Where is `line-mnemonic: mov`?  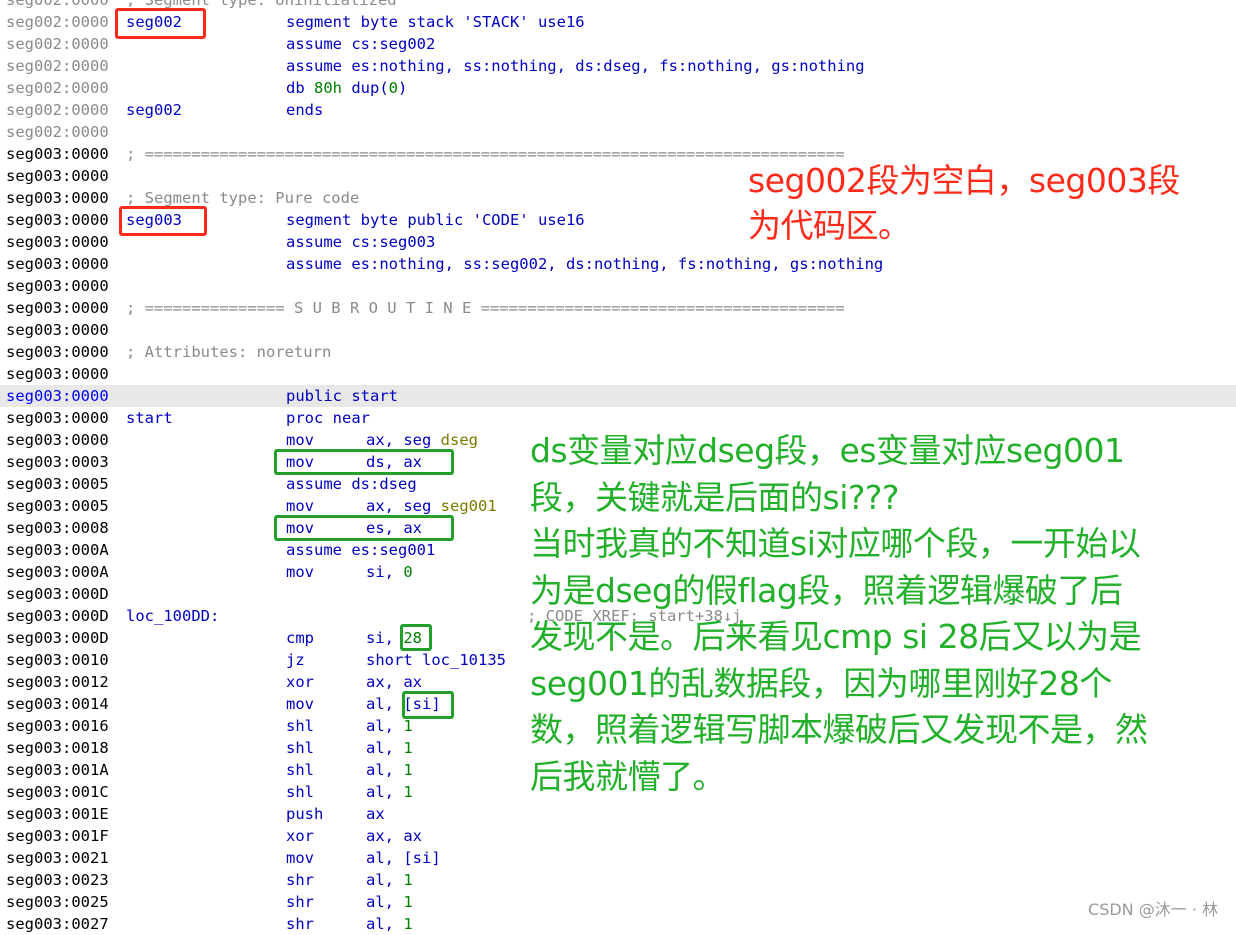
line-mnemonic: mov is located at coordinates (300, 506).